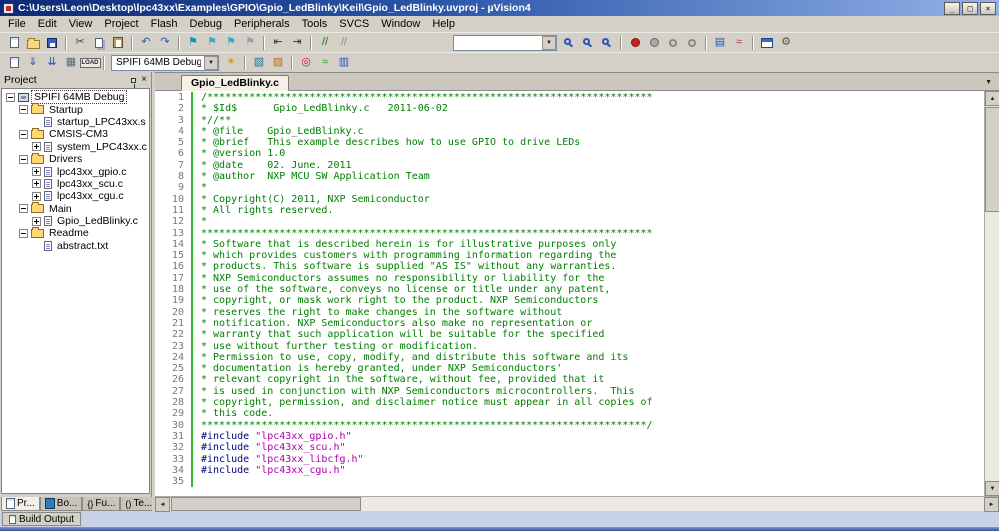 The width and height of the screenshot is (999, 531). Describe the element at coordinates (443, 24) in the screenshot. I see `menu-help: Help` at that location.